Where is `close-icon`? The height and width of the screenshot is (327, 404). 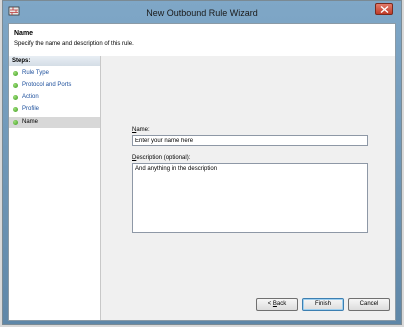
close-icon is located at coordinates (384, 9).